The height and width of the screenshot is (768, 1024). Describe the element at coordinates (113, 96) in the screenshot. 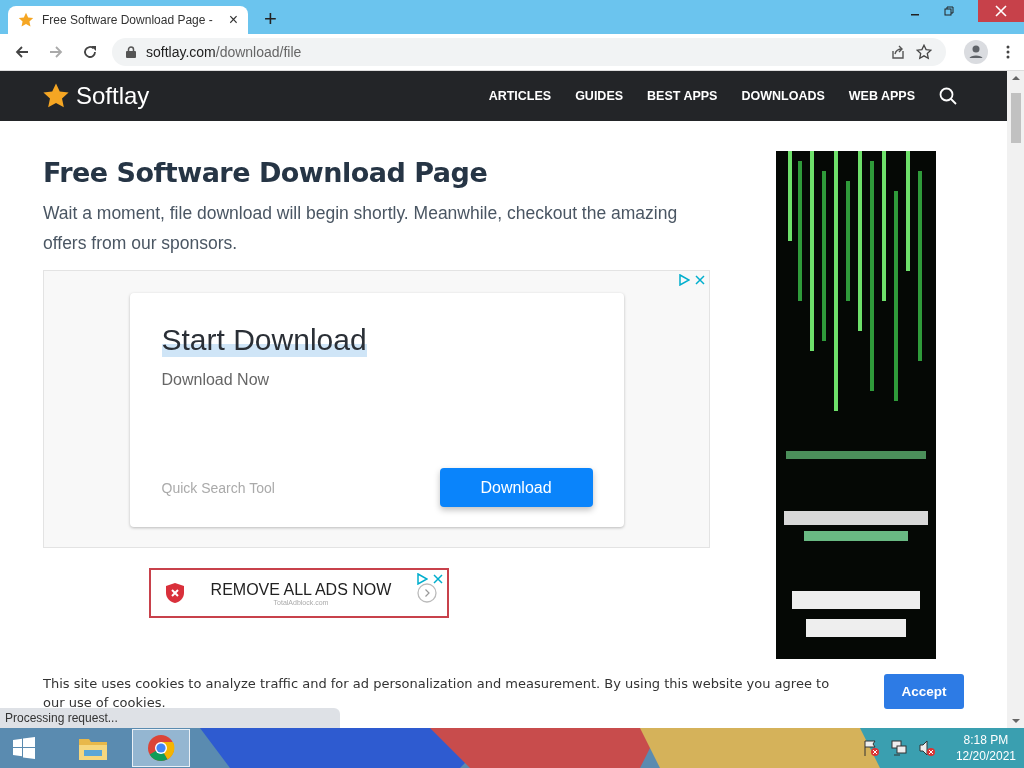

I see `site-logo: Softlay` at that location.